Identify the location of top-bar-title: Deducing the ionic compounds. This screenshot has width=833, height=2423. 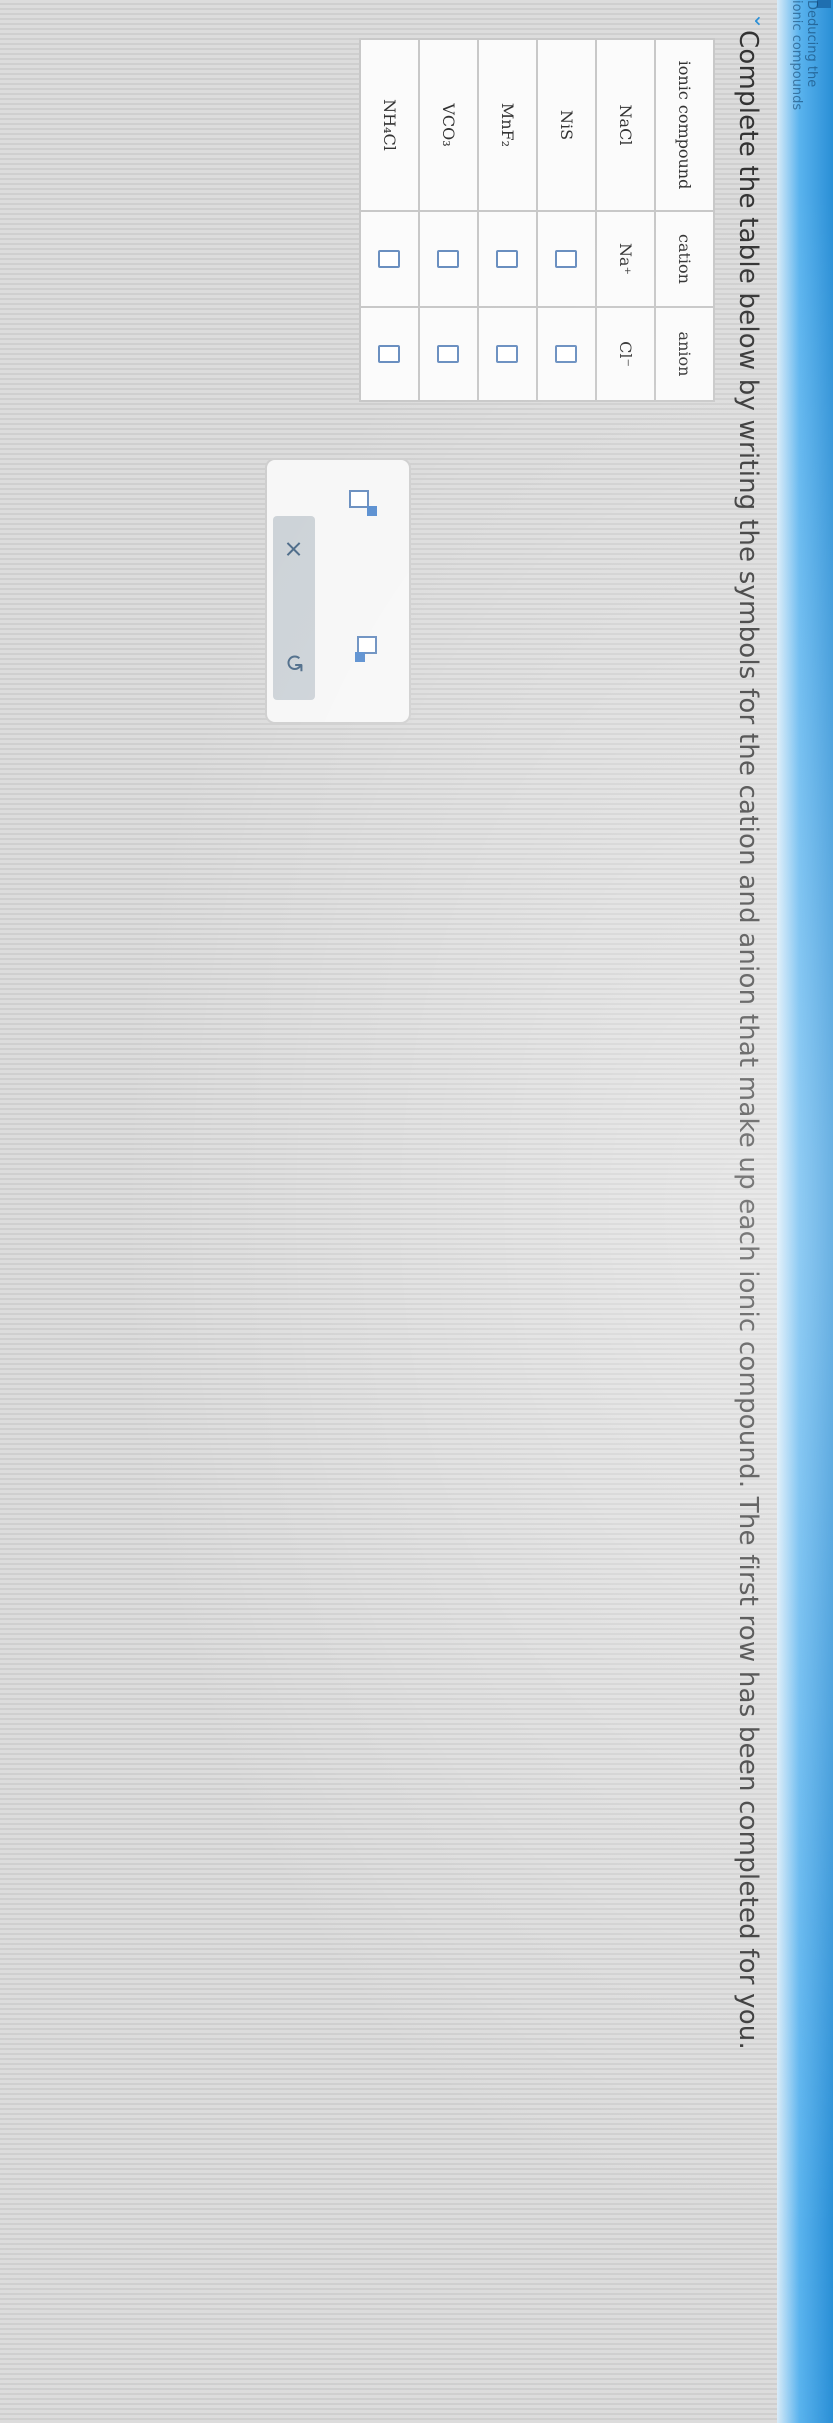
(804, 55).